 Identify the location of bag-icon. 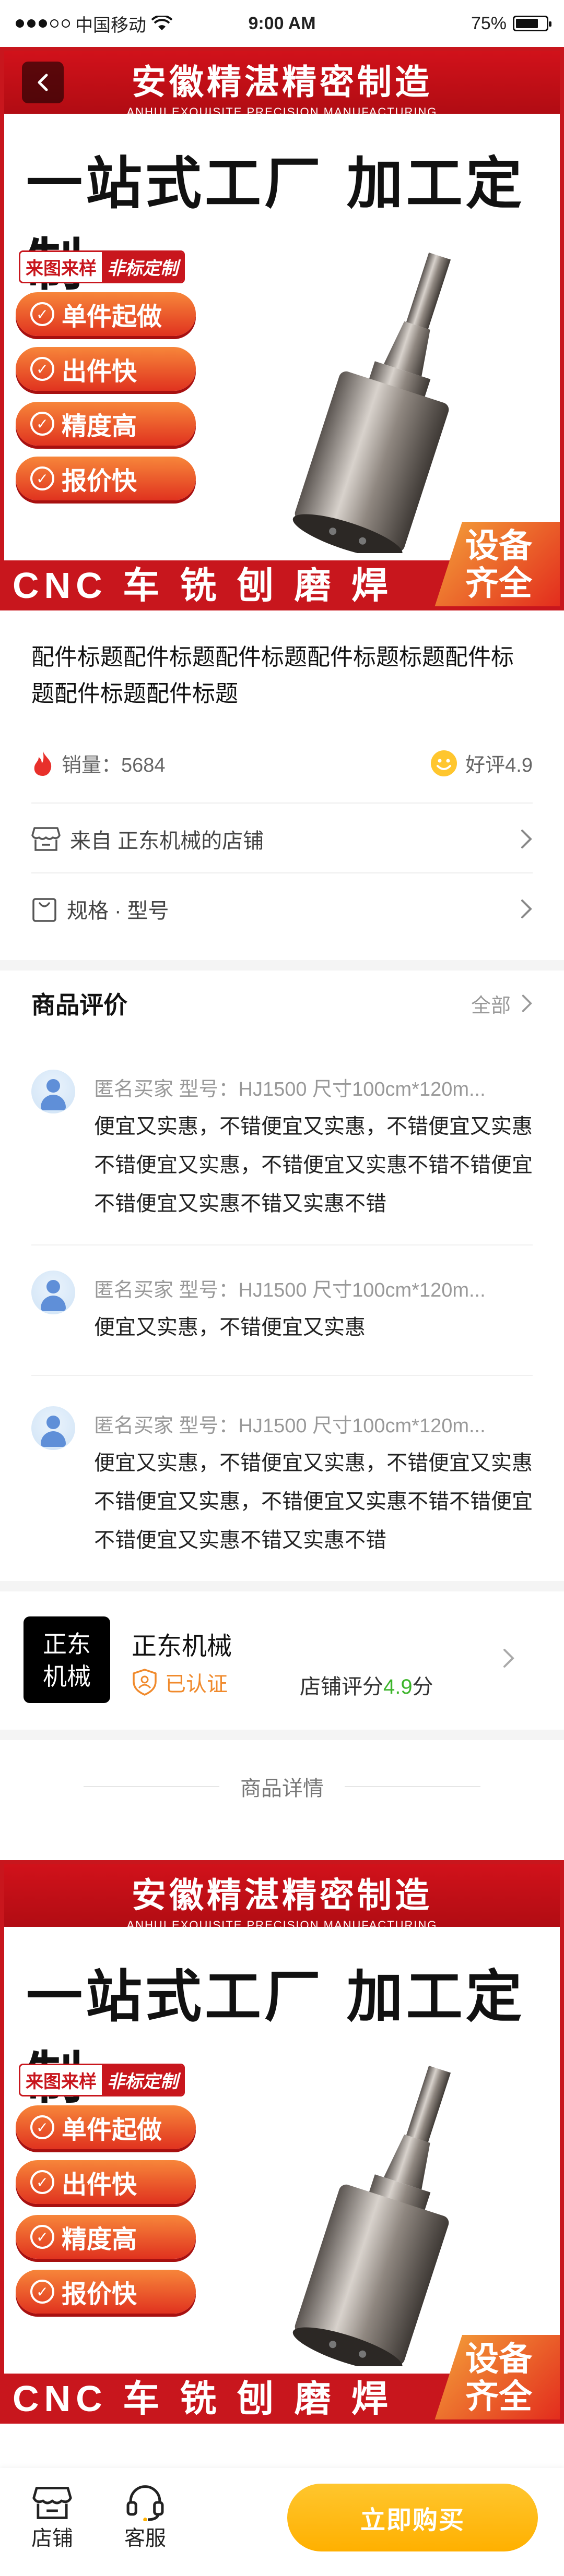
(44, 910).